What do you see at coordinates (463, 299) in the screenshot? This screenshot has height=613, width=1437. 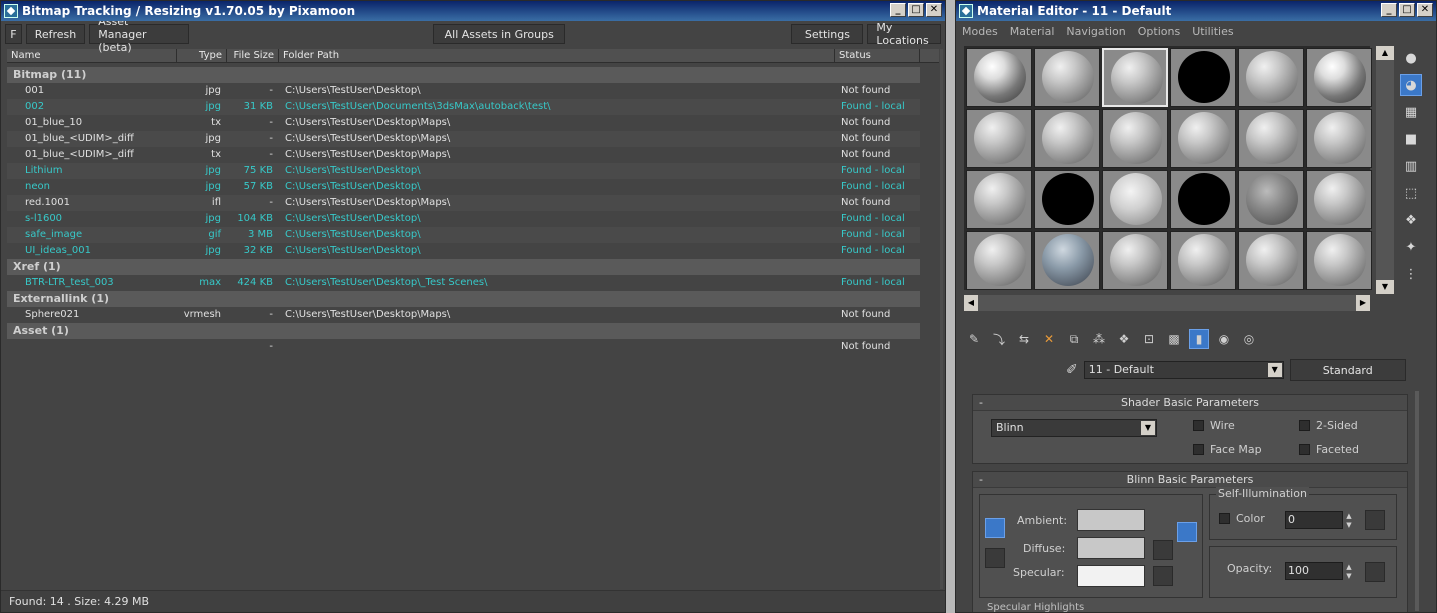 I see `group-header: Externallink (1)` at bounding box center [463, 299].